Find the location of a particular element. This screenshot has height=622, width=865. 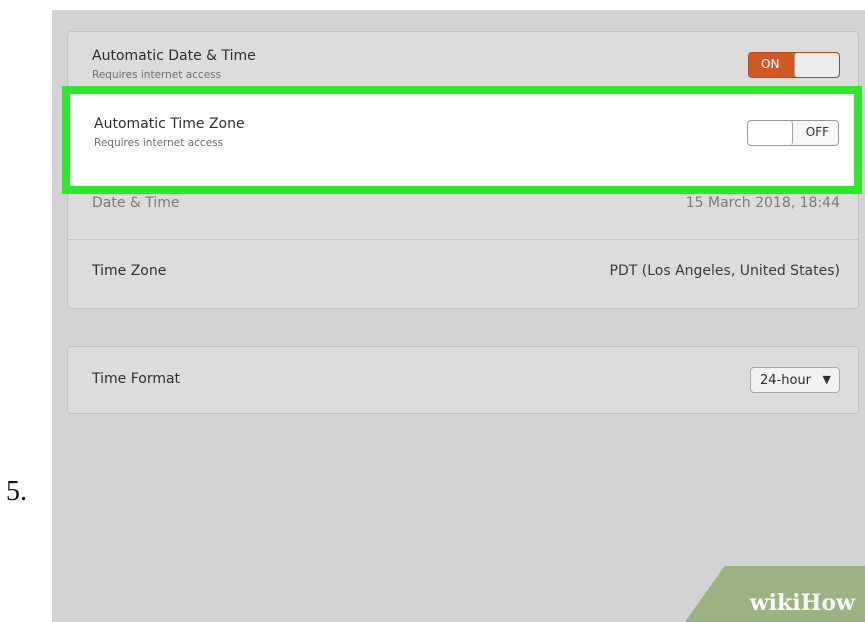

automatic-time-zone-toggle: OFF is located at coordinates (793, 133).